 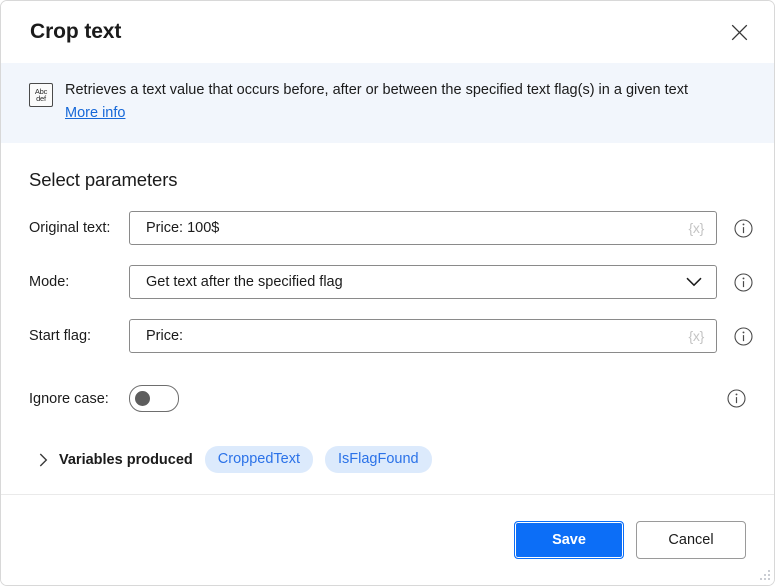 I want to click on chevron-down-icon, so click(x=701, y=282).